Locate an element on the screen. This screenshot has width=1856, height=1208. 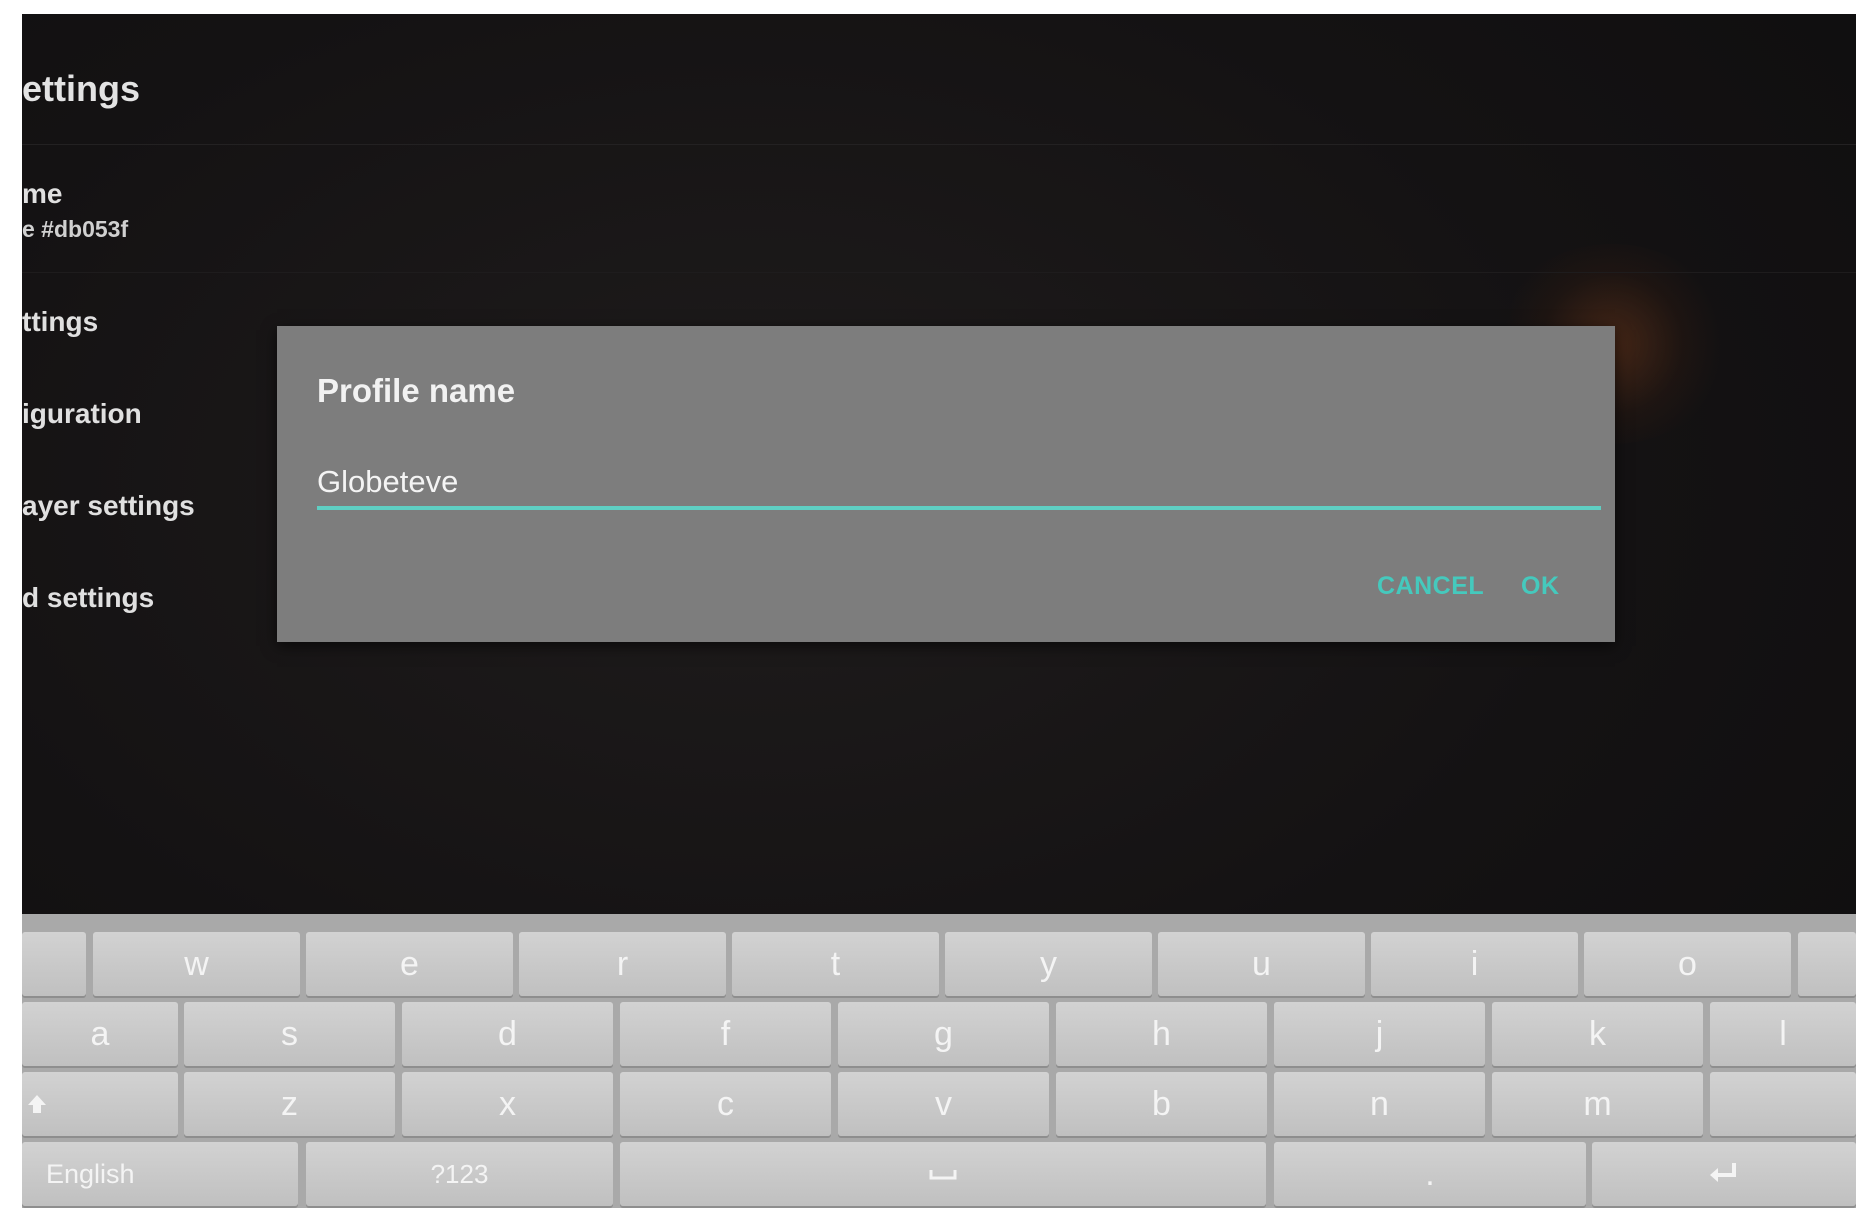
key-b: b is located at coordinates (1161, 1104).